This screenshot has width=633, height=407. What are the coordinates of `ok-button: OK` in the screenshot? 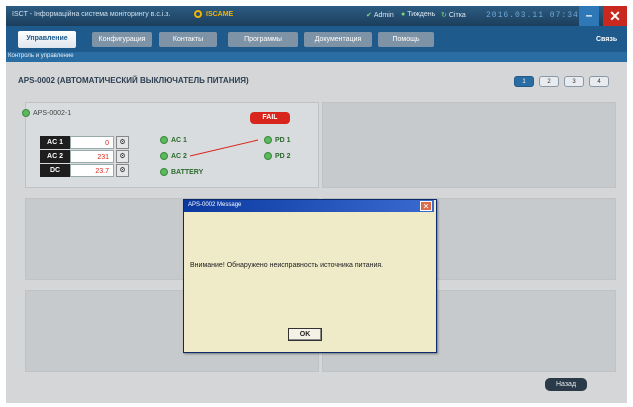 It's located at (305, 334).